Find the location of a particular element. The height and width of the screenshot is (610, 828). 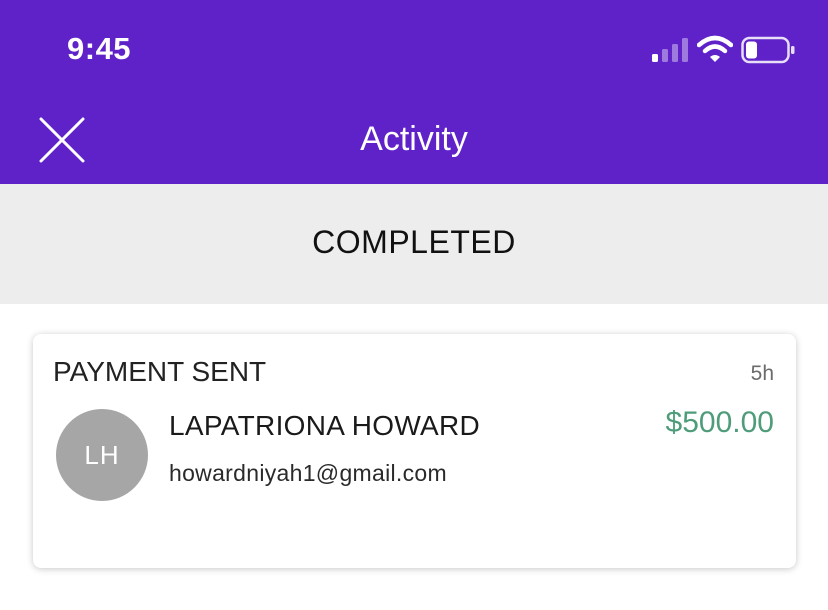

avatar: LH is located at coordinates (102, 455).